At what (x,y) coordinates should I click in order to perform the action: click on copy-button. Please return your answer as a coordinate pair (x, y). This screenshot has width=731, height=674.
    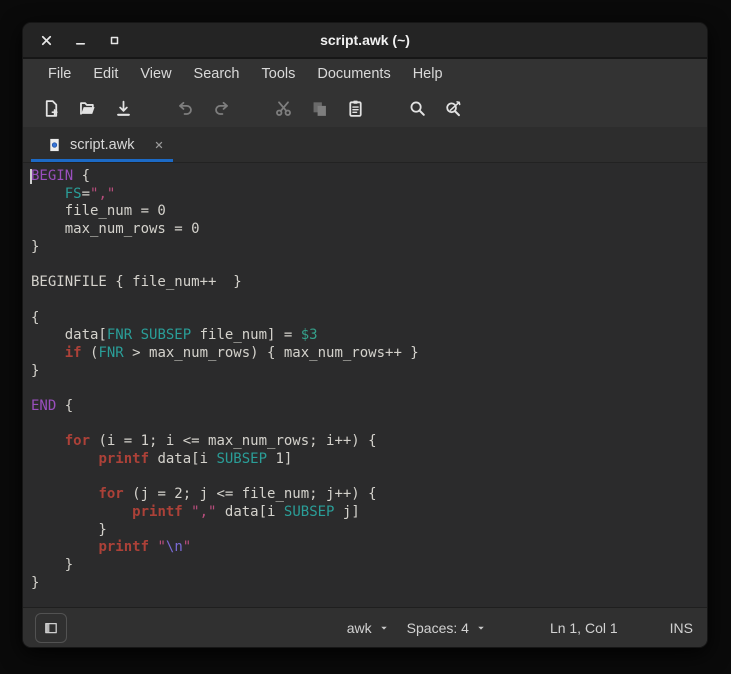
    Looking at the image, I should click on (319, 108).